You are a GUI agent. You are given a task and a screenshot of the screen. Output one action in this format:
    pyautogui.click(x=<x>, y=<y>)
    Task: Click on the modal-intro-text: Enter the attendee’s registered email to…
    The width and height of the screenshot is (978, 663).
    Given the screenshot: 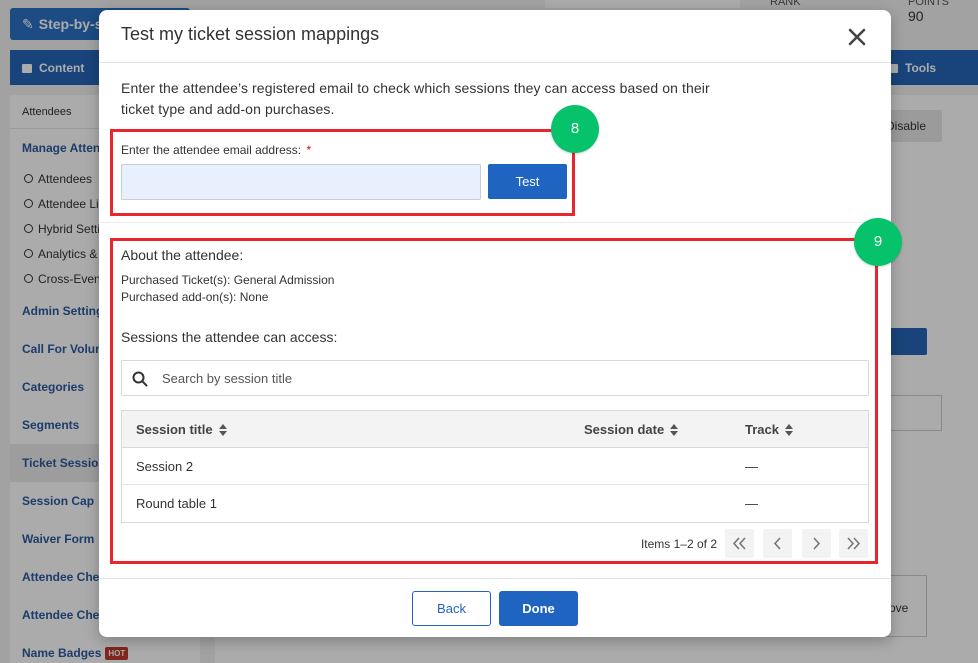 What is the action you would take?
    pyautogui.click(x=415, y=98)
    